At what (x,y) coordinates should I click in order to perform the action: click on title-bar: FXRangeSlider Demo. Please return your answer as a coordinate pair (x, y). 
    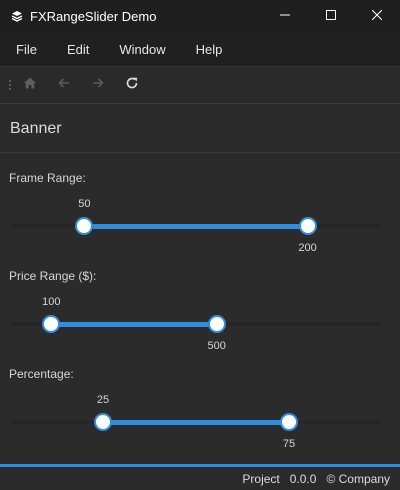
    Looking at the image, I should click on (200, 16).